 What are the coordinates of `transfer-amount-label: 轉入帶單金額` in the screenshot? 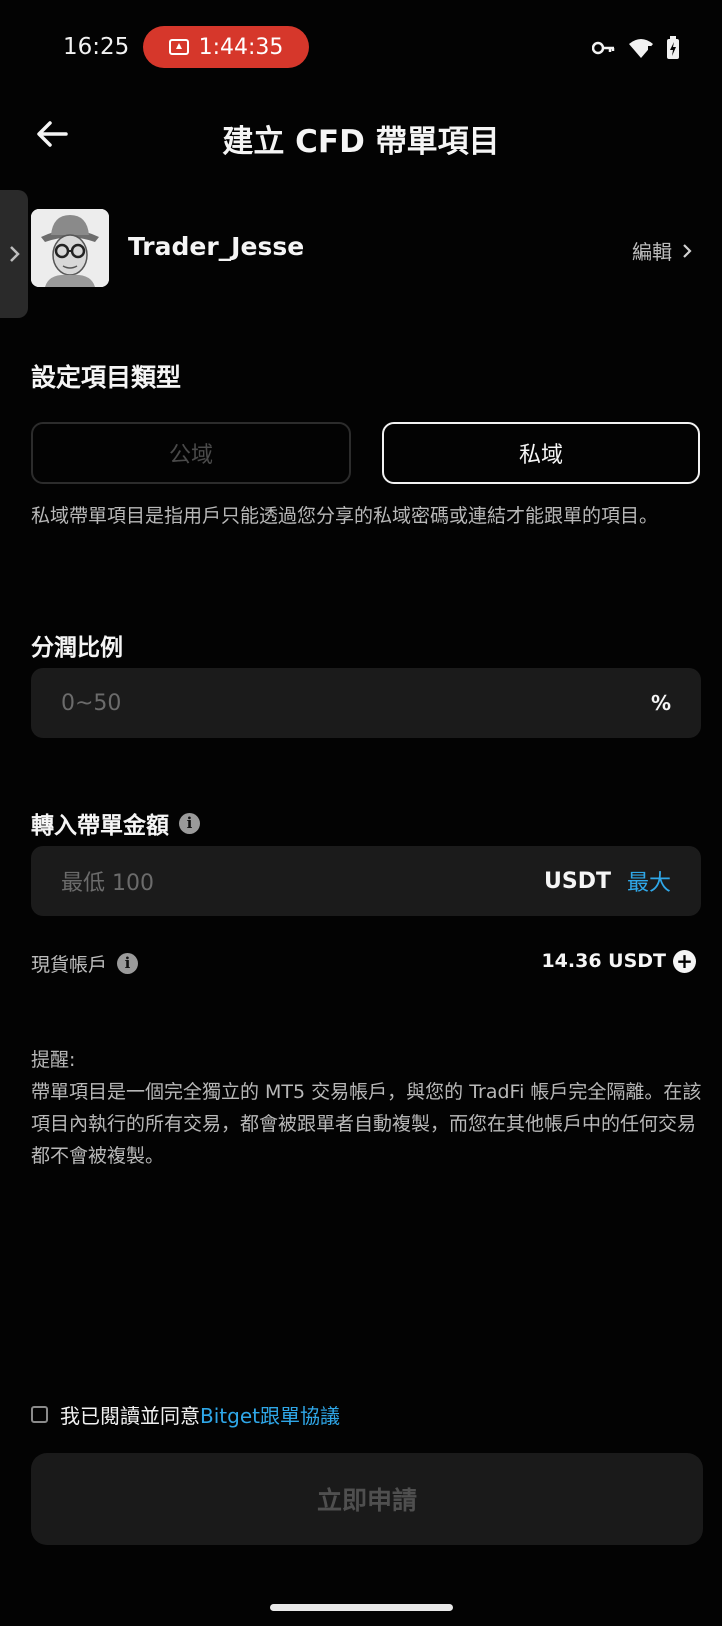 It's located at (100, 826).